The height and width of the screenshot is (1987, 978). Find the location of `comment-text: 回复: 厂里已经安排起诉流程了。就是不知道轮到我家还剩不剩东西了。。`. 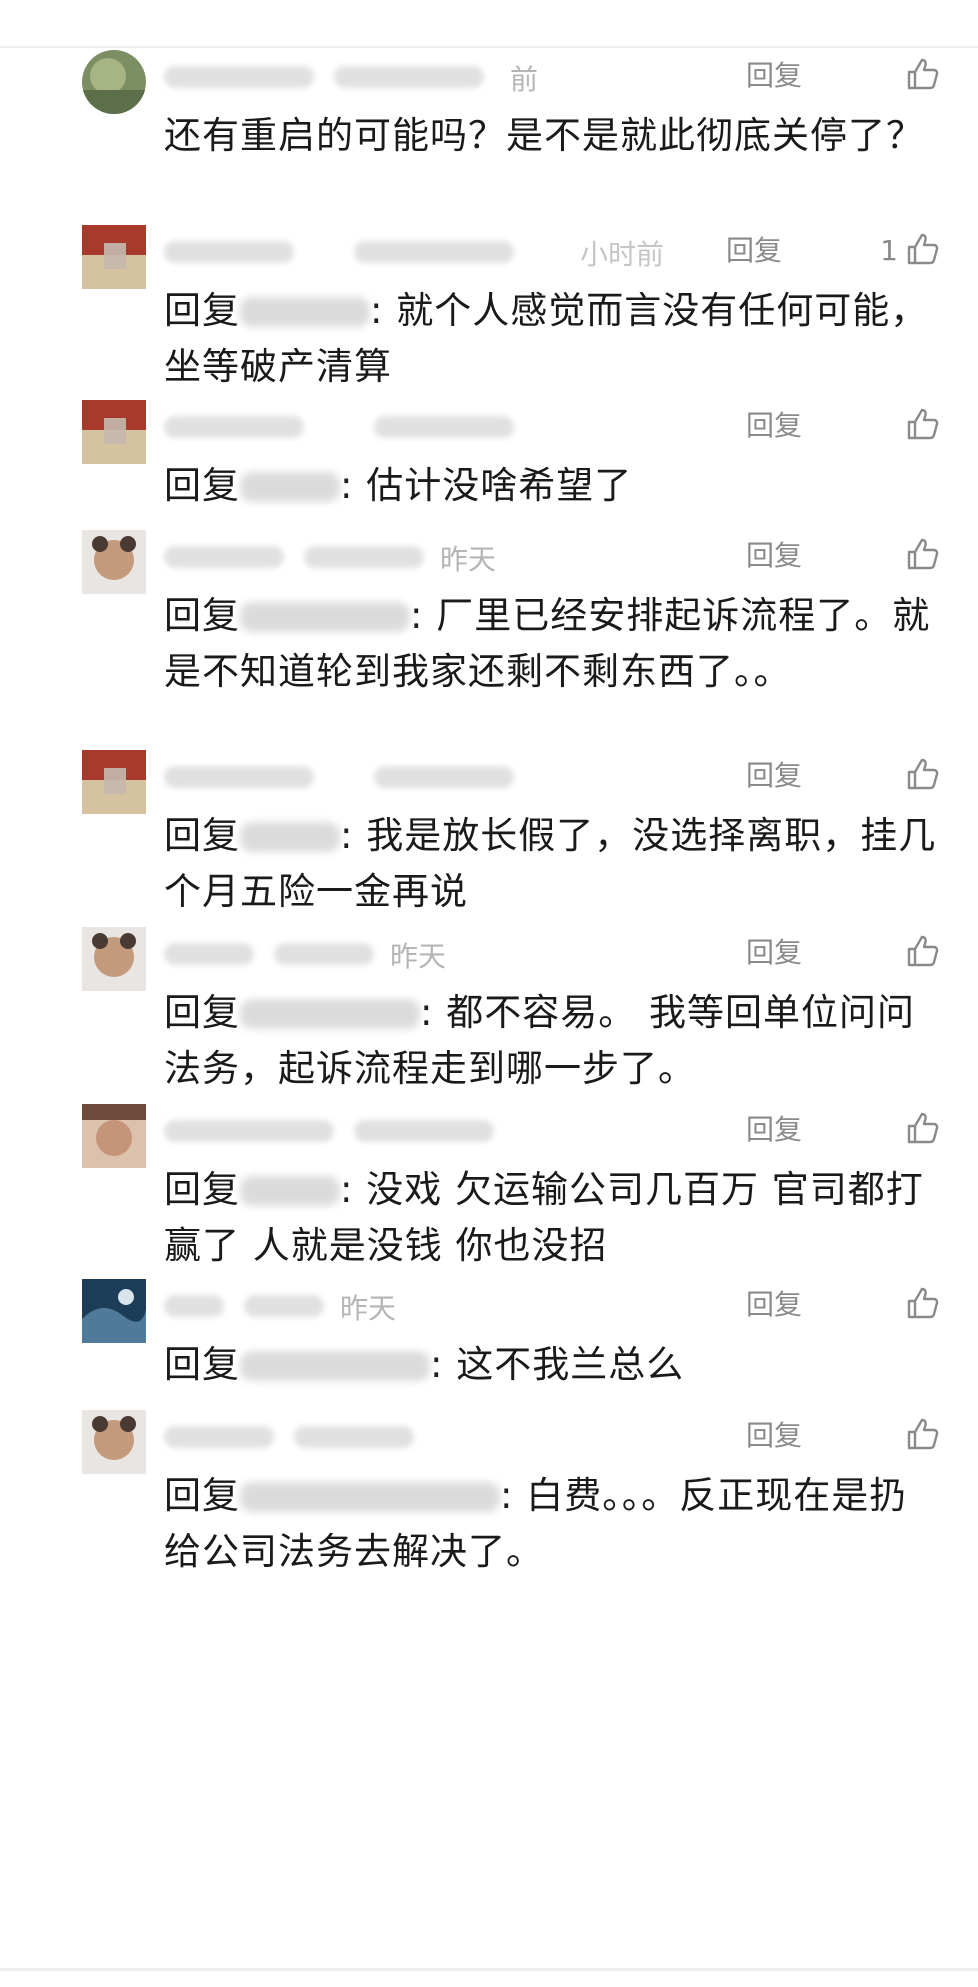

comment-text: 回复: 厂里已经安排起诉流程了。就是不知道轮到我家还剩不剩东西了。。 is located at coordinates (547, 643).